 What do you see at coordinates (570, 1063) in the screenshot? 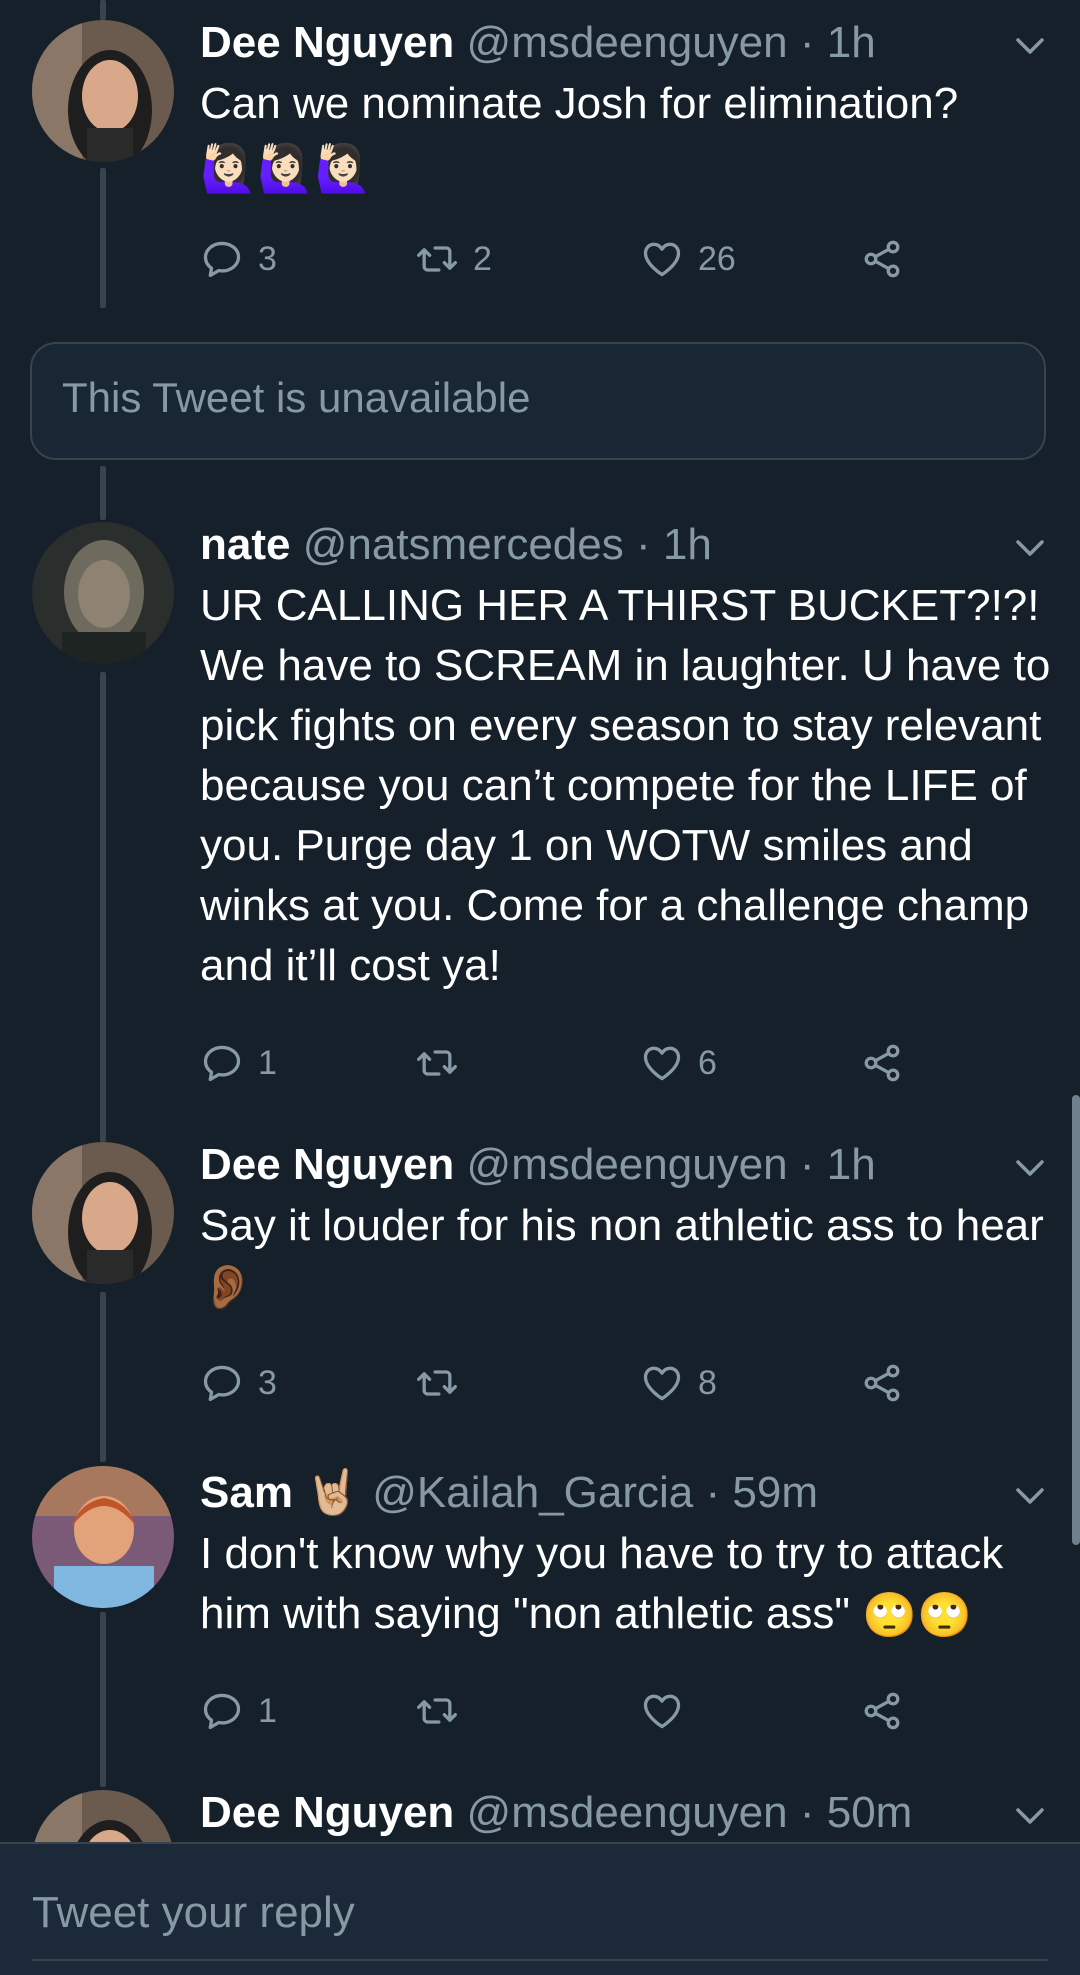
I see `tweet-actions: 1 6` at bounding box center [570, 1063].